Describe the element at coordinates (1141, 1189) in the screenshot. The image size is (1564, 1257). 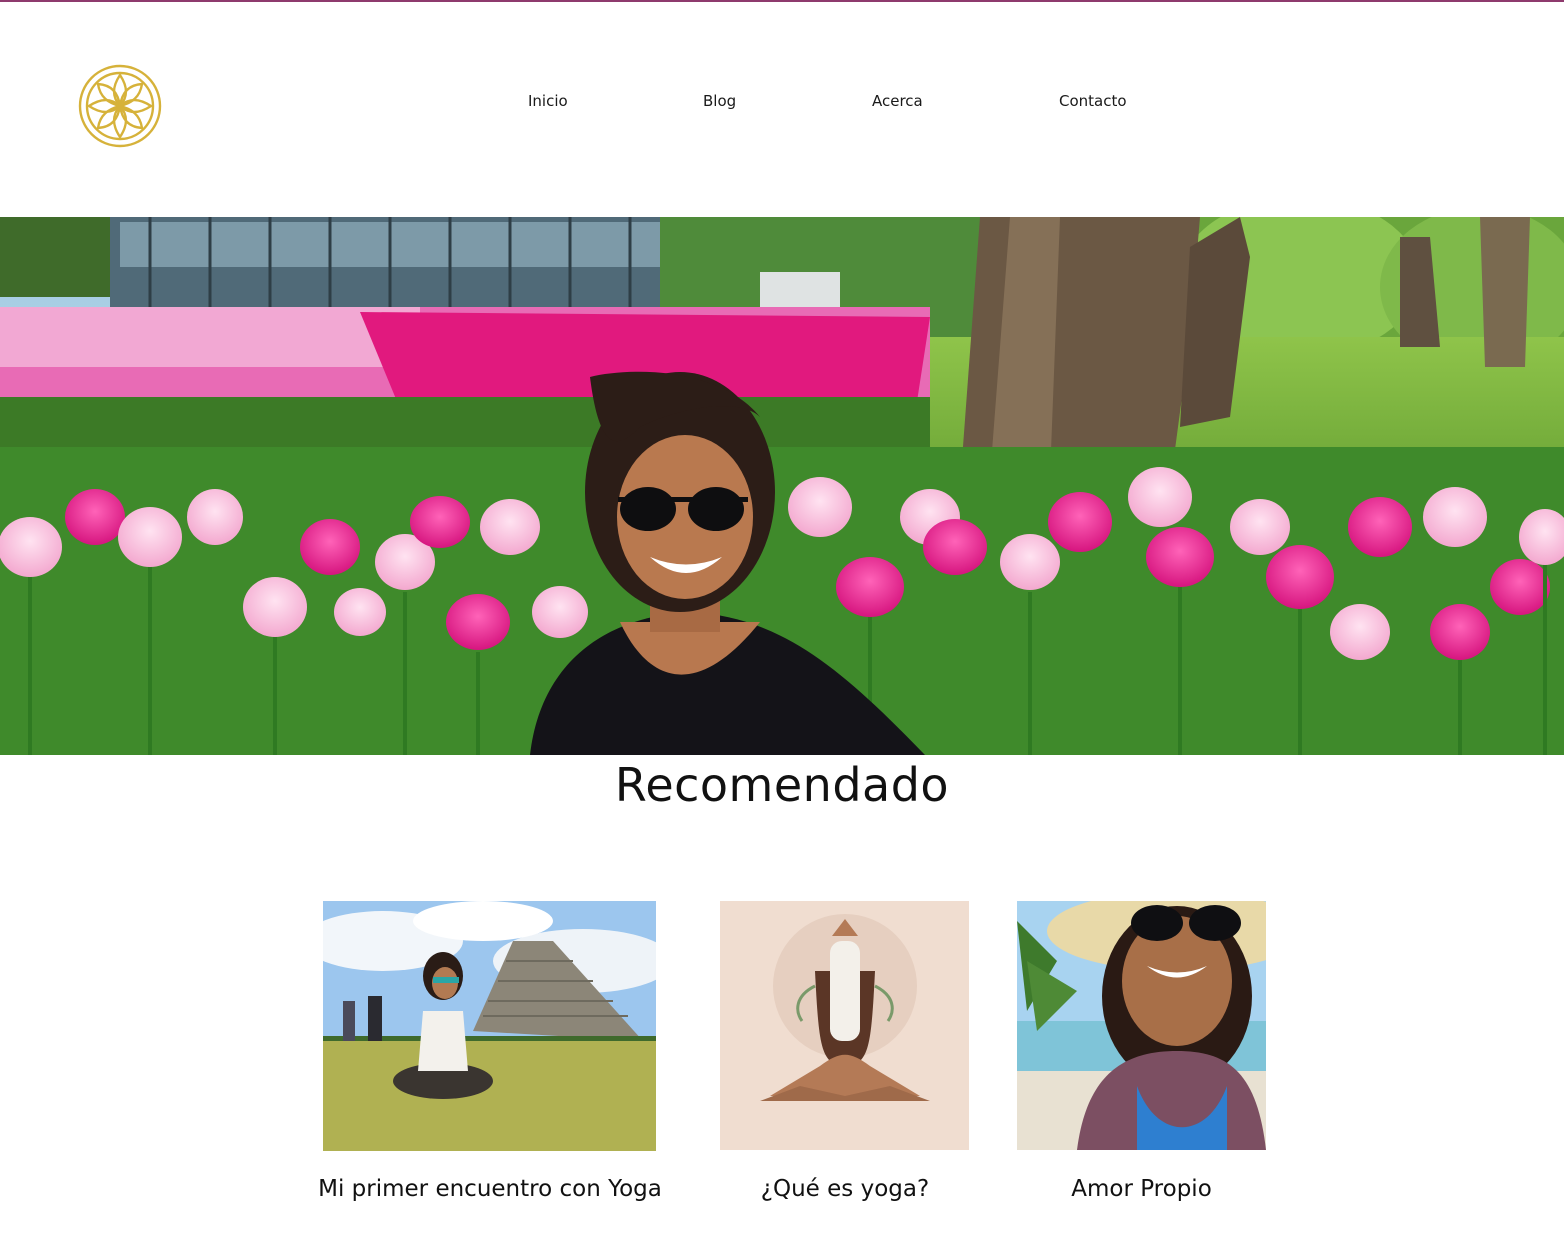
I see `post-title-amor-propio: Amor Propio` at that location.